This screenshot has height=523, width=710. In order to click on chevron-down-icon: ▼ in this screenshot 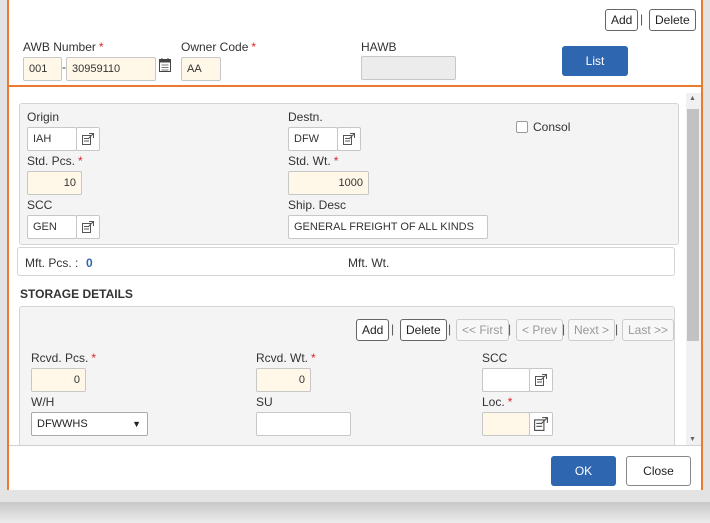, I will do `click(136, 424)`.